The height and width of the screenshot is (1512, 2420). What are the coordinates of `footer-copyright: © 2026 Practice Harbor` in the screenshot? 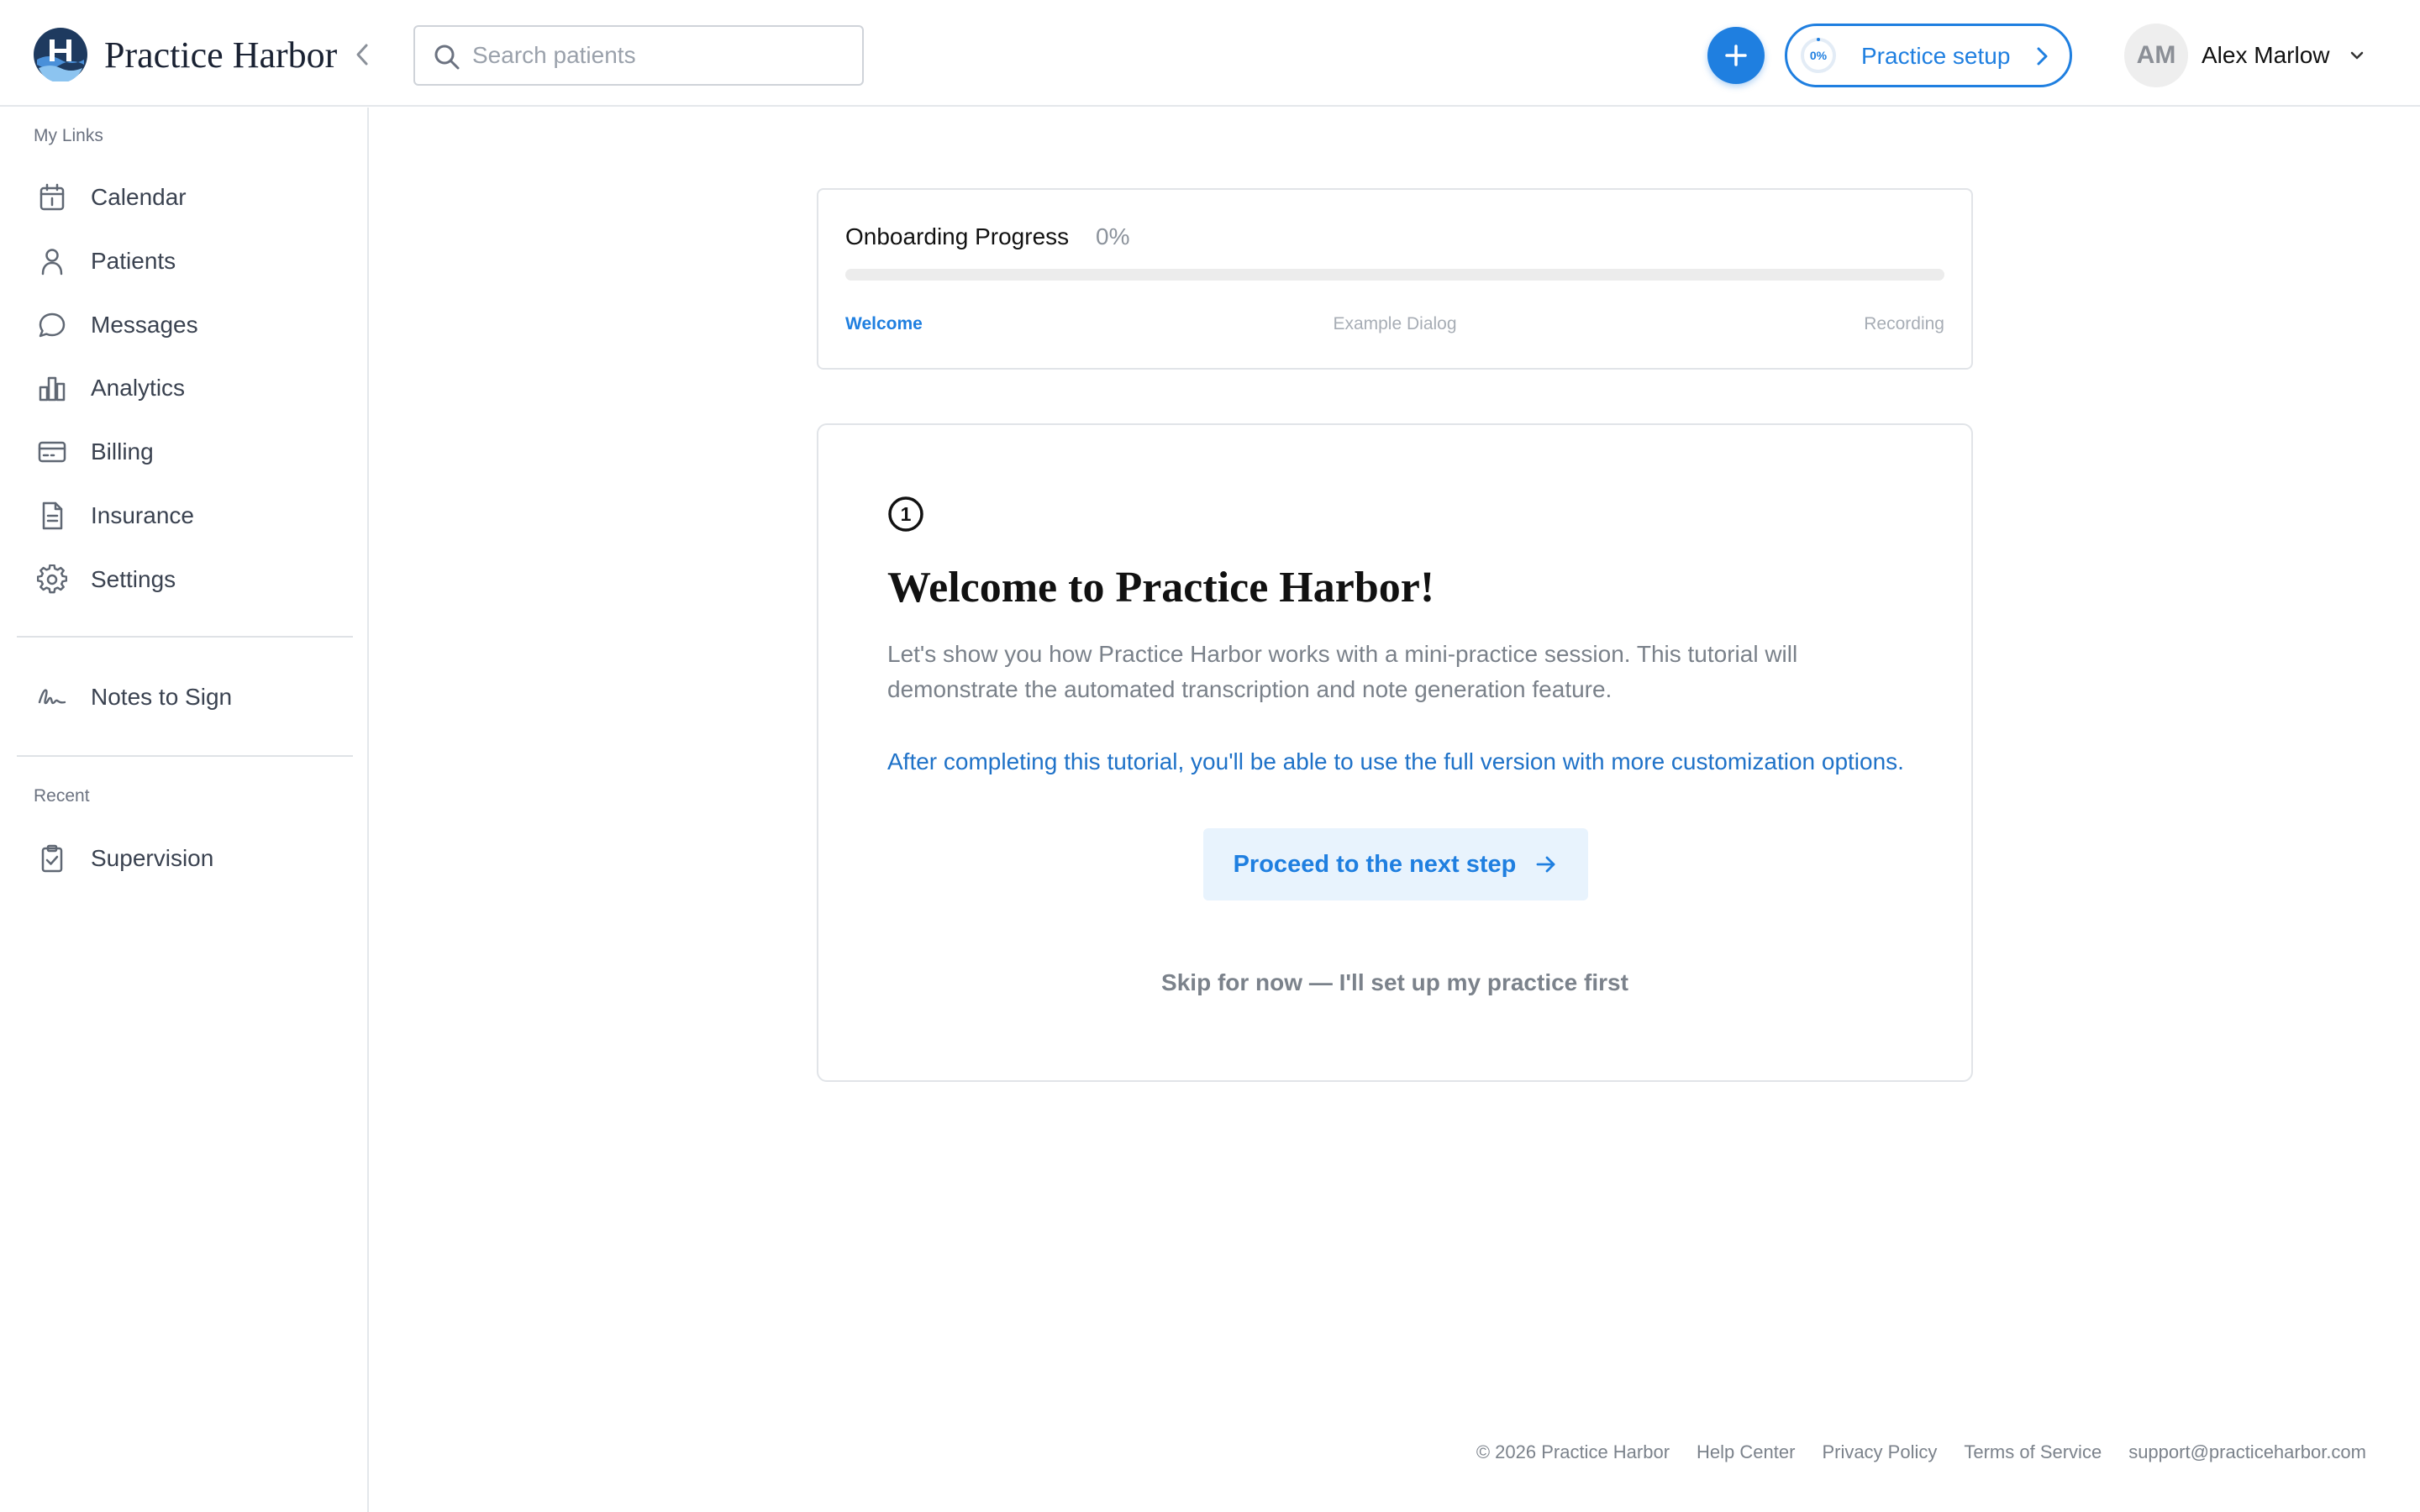 It's located at (1573, 1451).